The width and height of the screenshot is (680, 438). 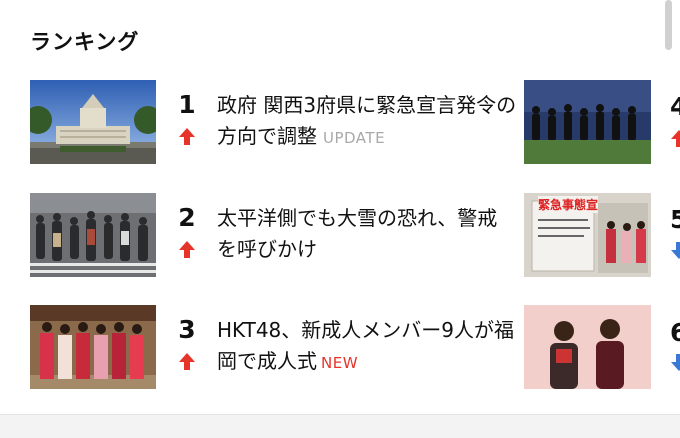 What do you see at coordinates (568, 204) in the screenshot?
I see `sign-text: 緊急事態宣` at bounding box center [568, 204].